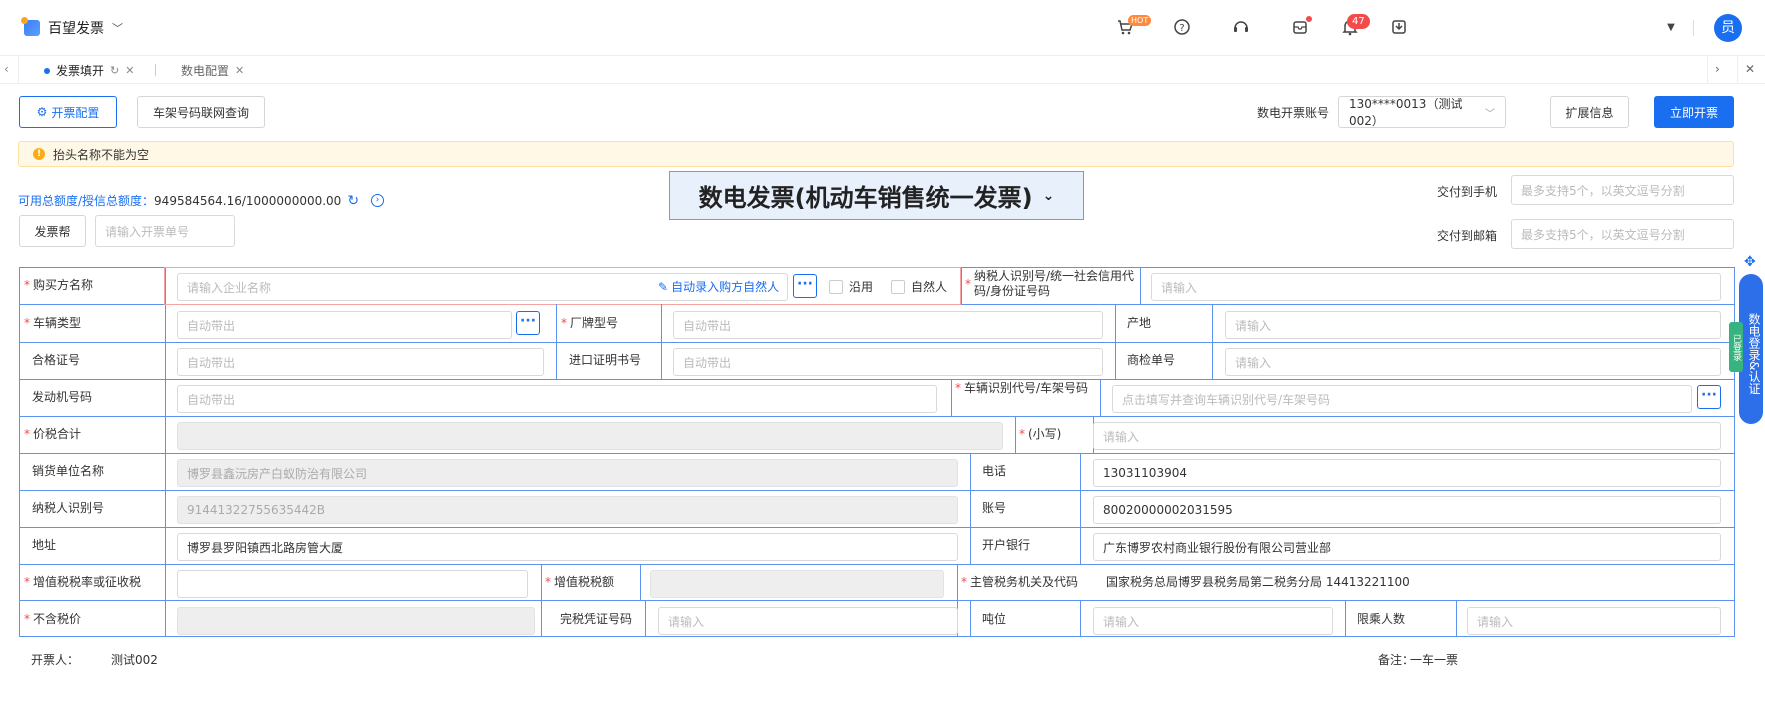 This screenshot has width=1765, height=706. Describe the element at coordinates (1750, 69) in the screenshot. I see `close-all-icon: ✕` at that location.